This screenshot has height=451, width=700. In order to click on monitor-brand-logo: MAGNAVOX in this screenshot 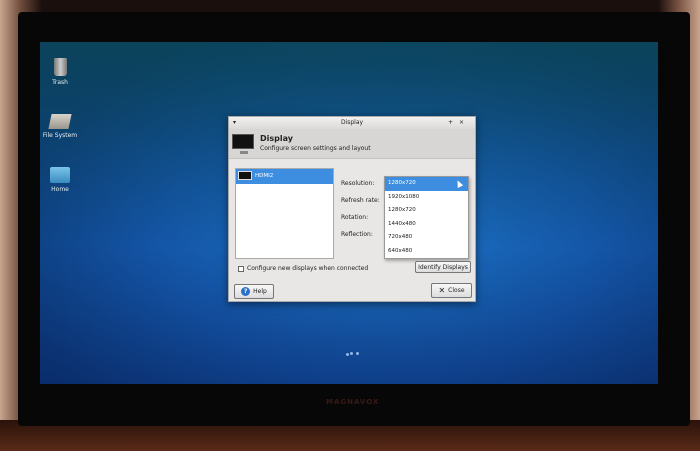, I will do `click(353, 402)`.